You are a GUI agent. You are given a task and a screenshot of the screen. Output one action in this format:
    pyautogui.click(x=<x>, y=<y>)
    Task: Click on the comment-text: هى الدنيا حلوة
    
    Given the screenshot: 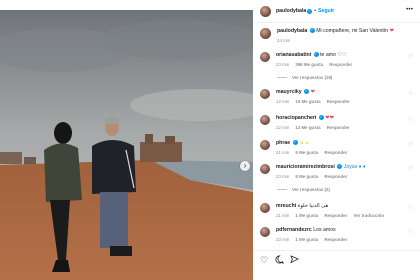 What is the action you would take?
    pyautogui.click(x=313, y=206)
    